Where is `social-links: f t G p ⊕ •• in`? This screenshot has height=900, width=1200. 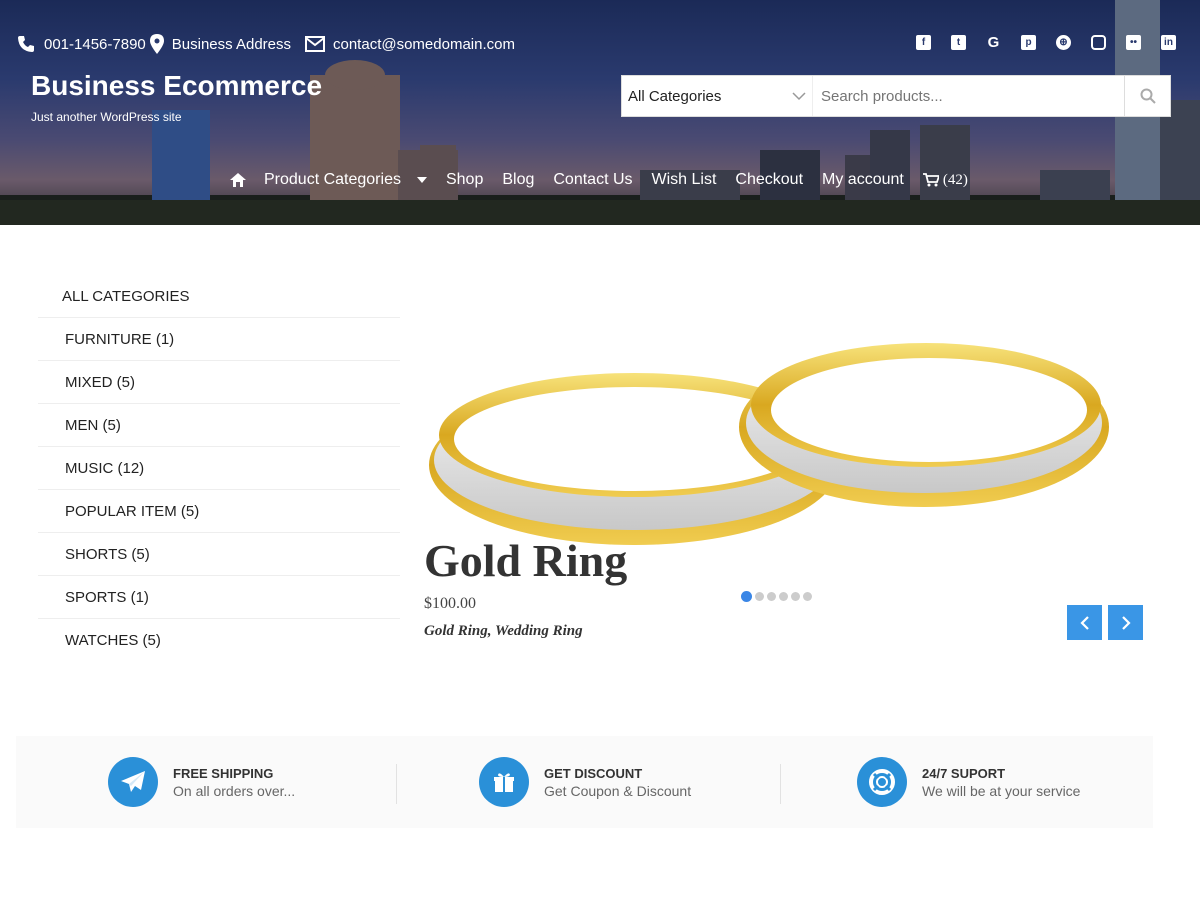 social-links: f t G p ⊕ •• in is located at coordinates (1036, 42).